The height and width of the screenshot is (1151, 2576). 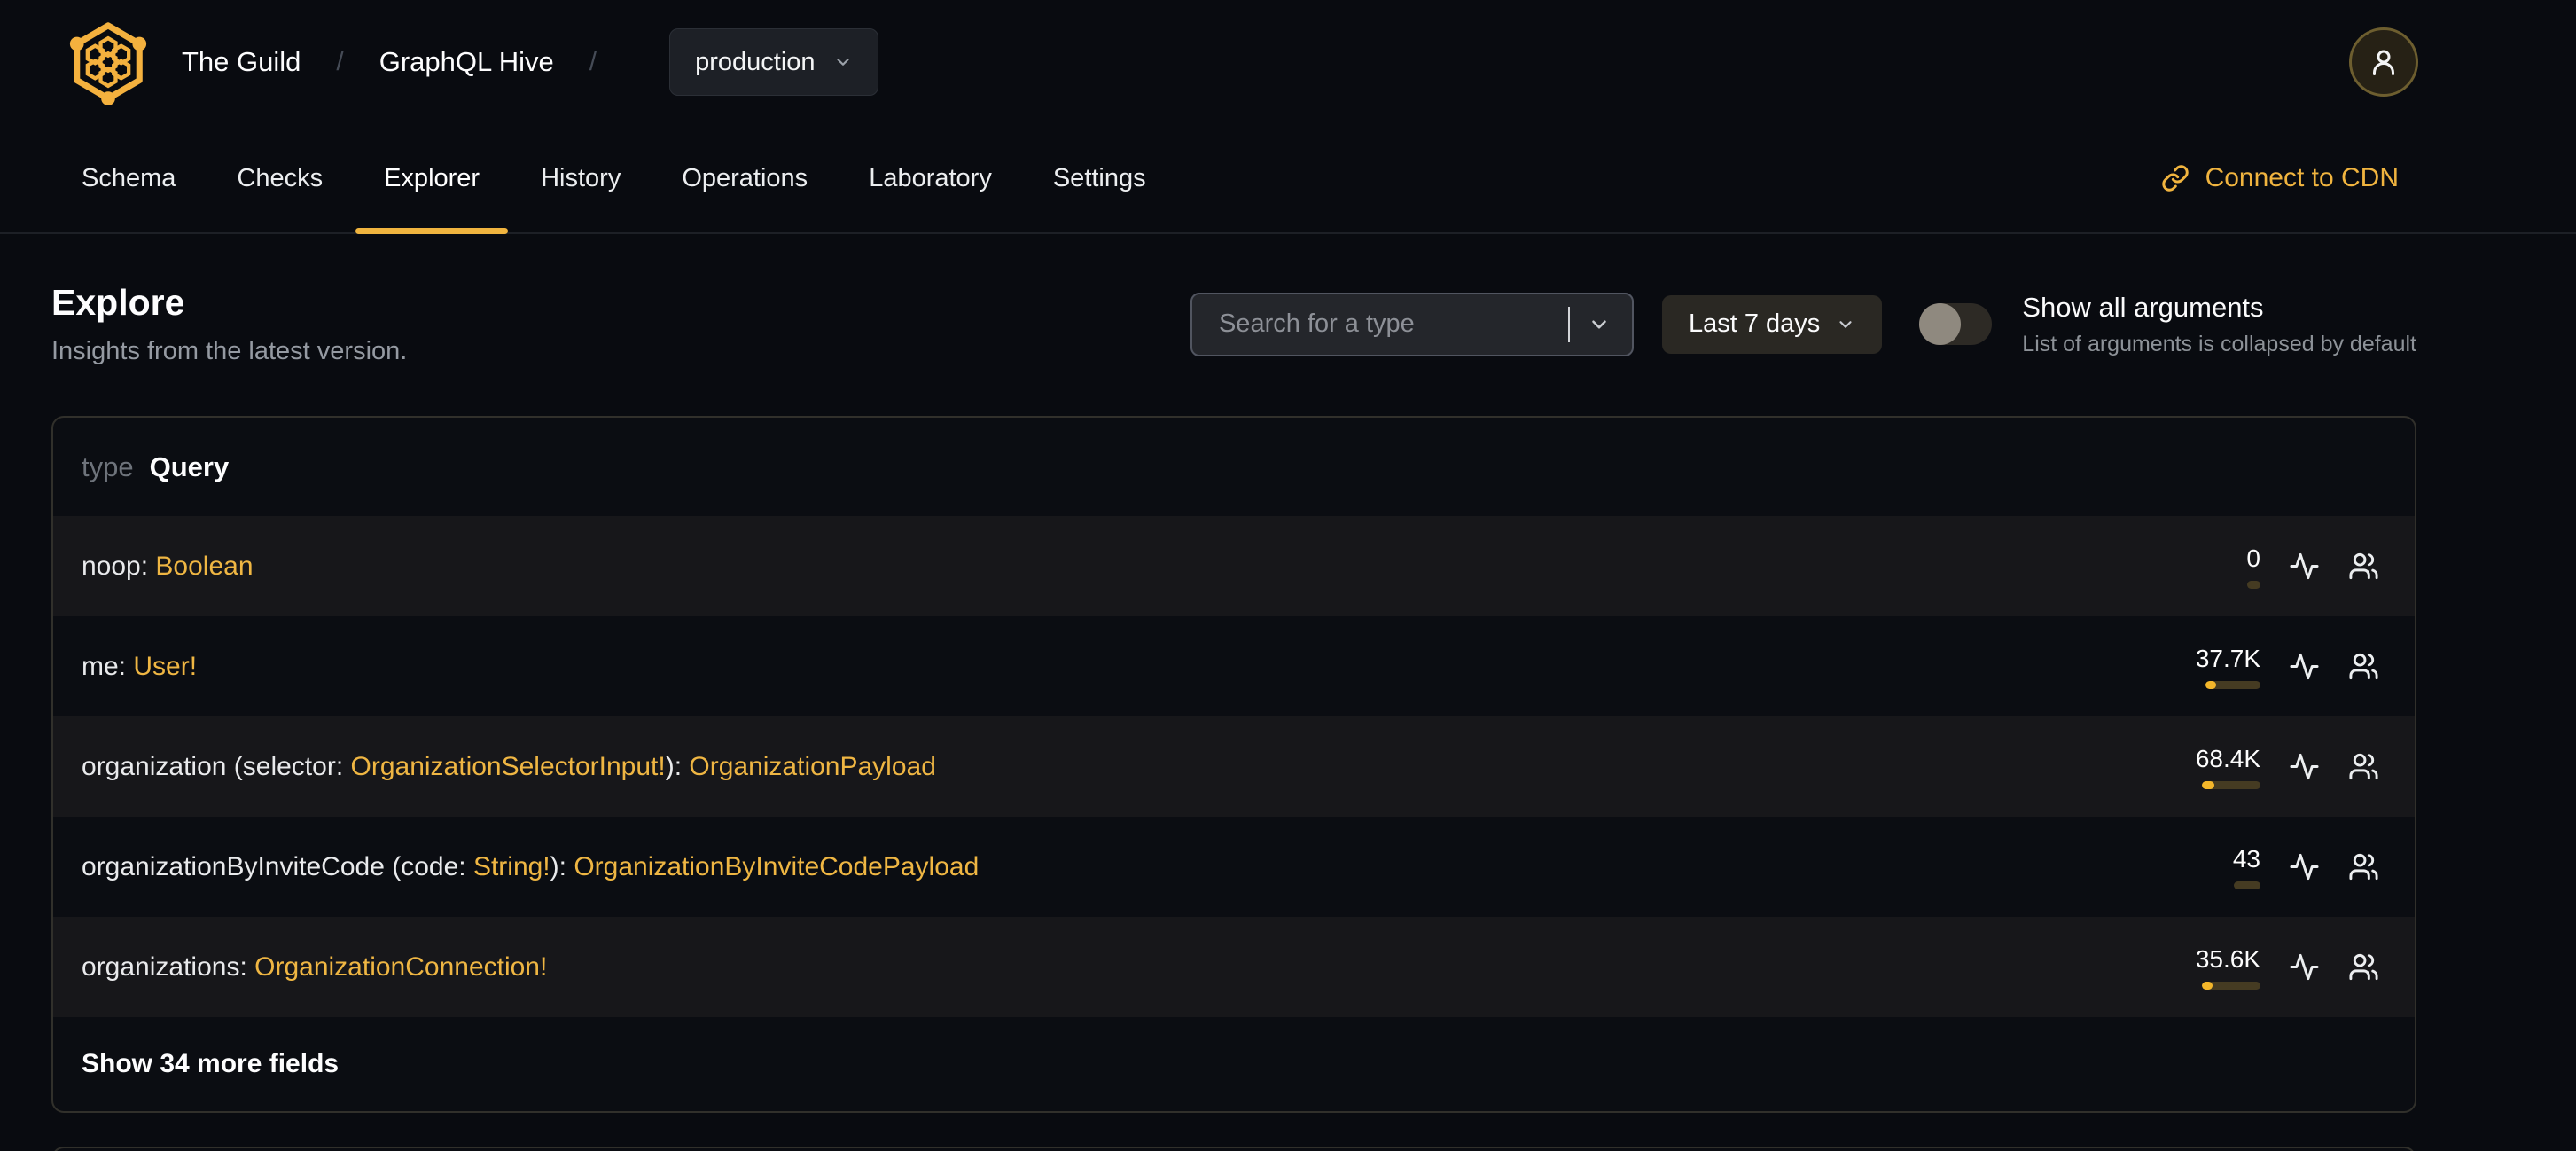 What do you see at coordinates (2143, 307) in the screenshot?
I see `toggle-title: Show all arguments` at bounding box center [2143, 307].